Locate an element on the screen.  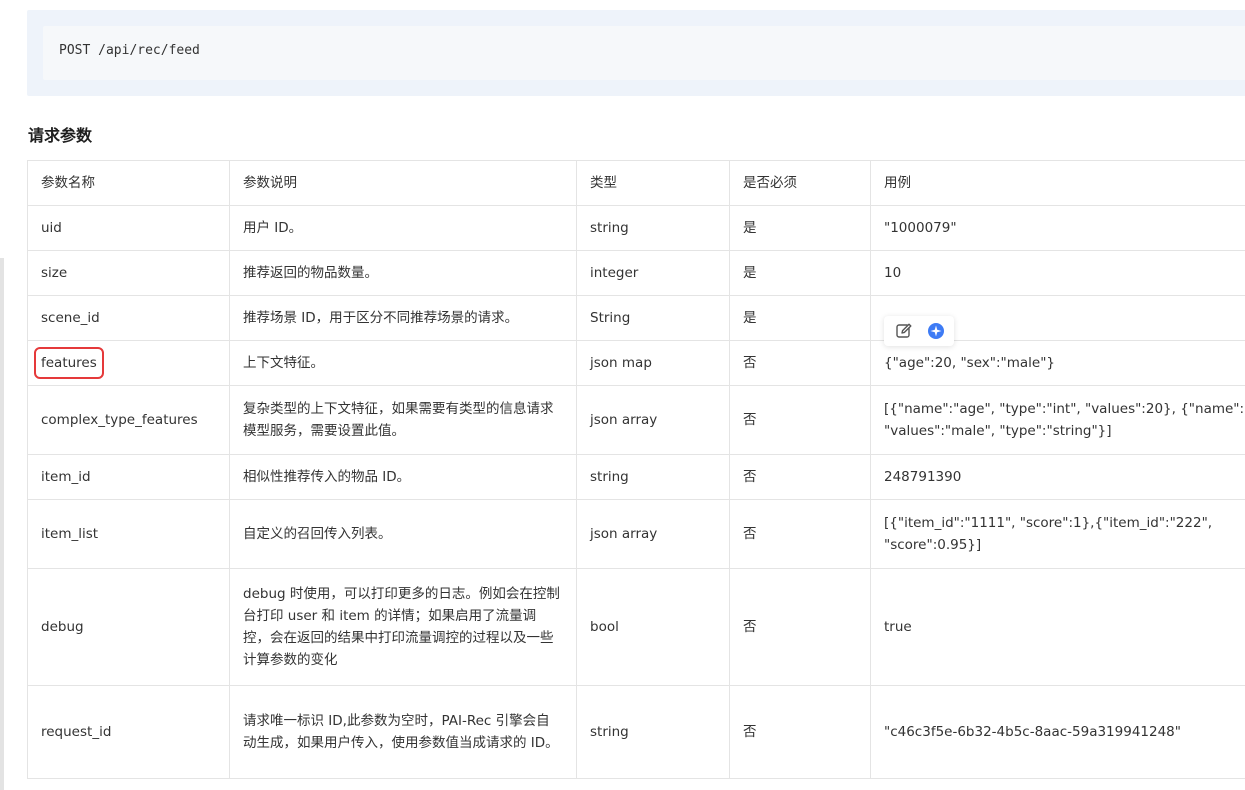
cell-name: item_id is located at coordinates (128, 477).